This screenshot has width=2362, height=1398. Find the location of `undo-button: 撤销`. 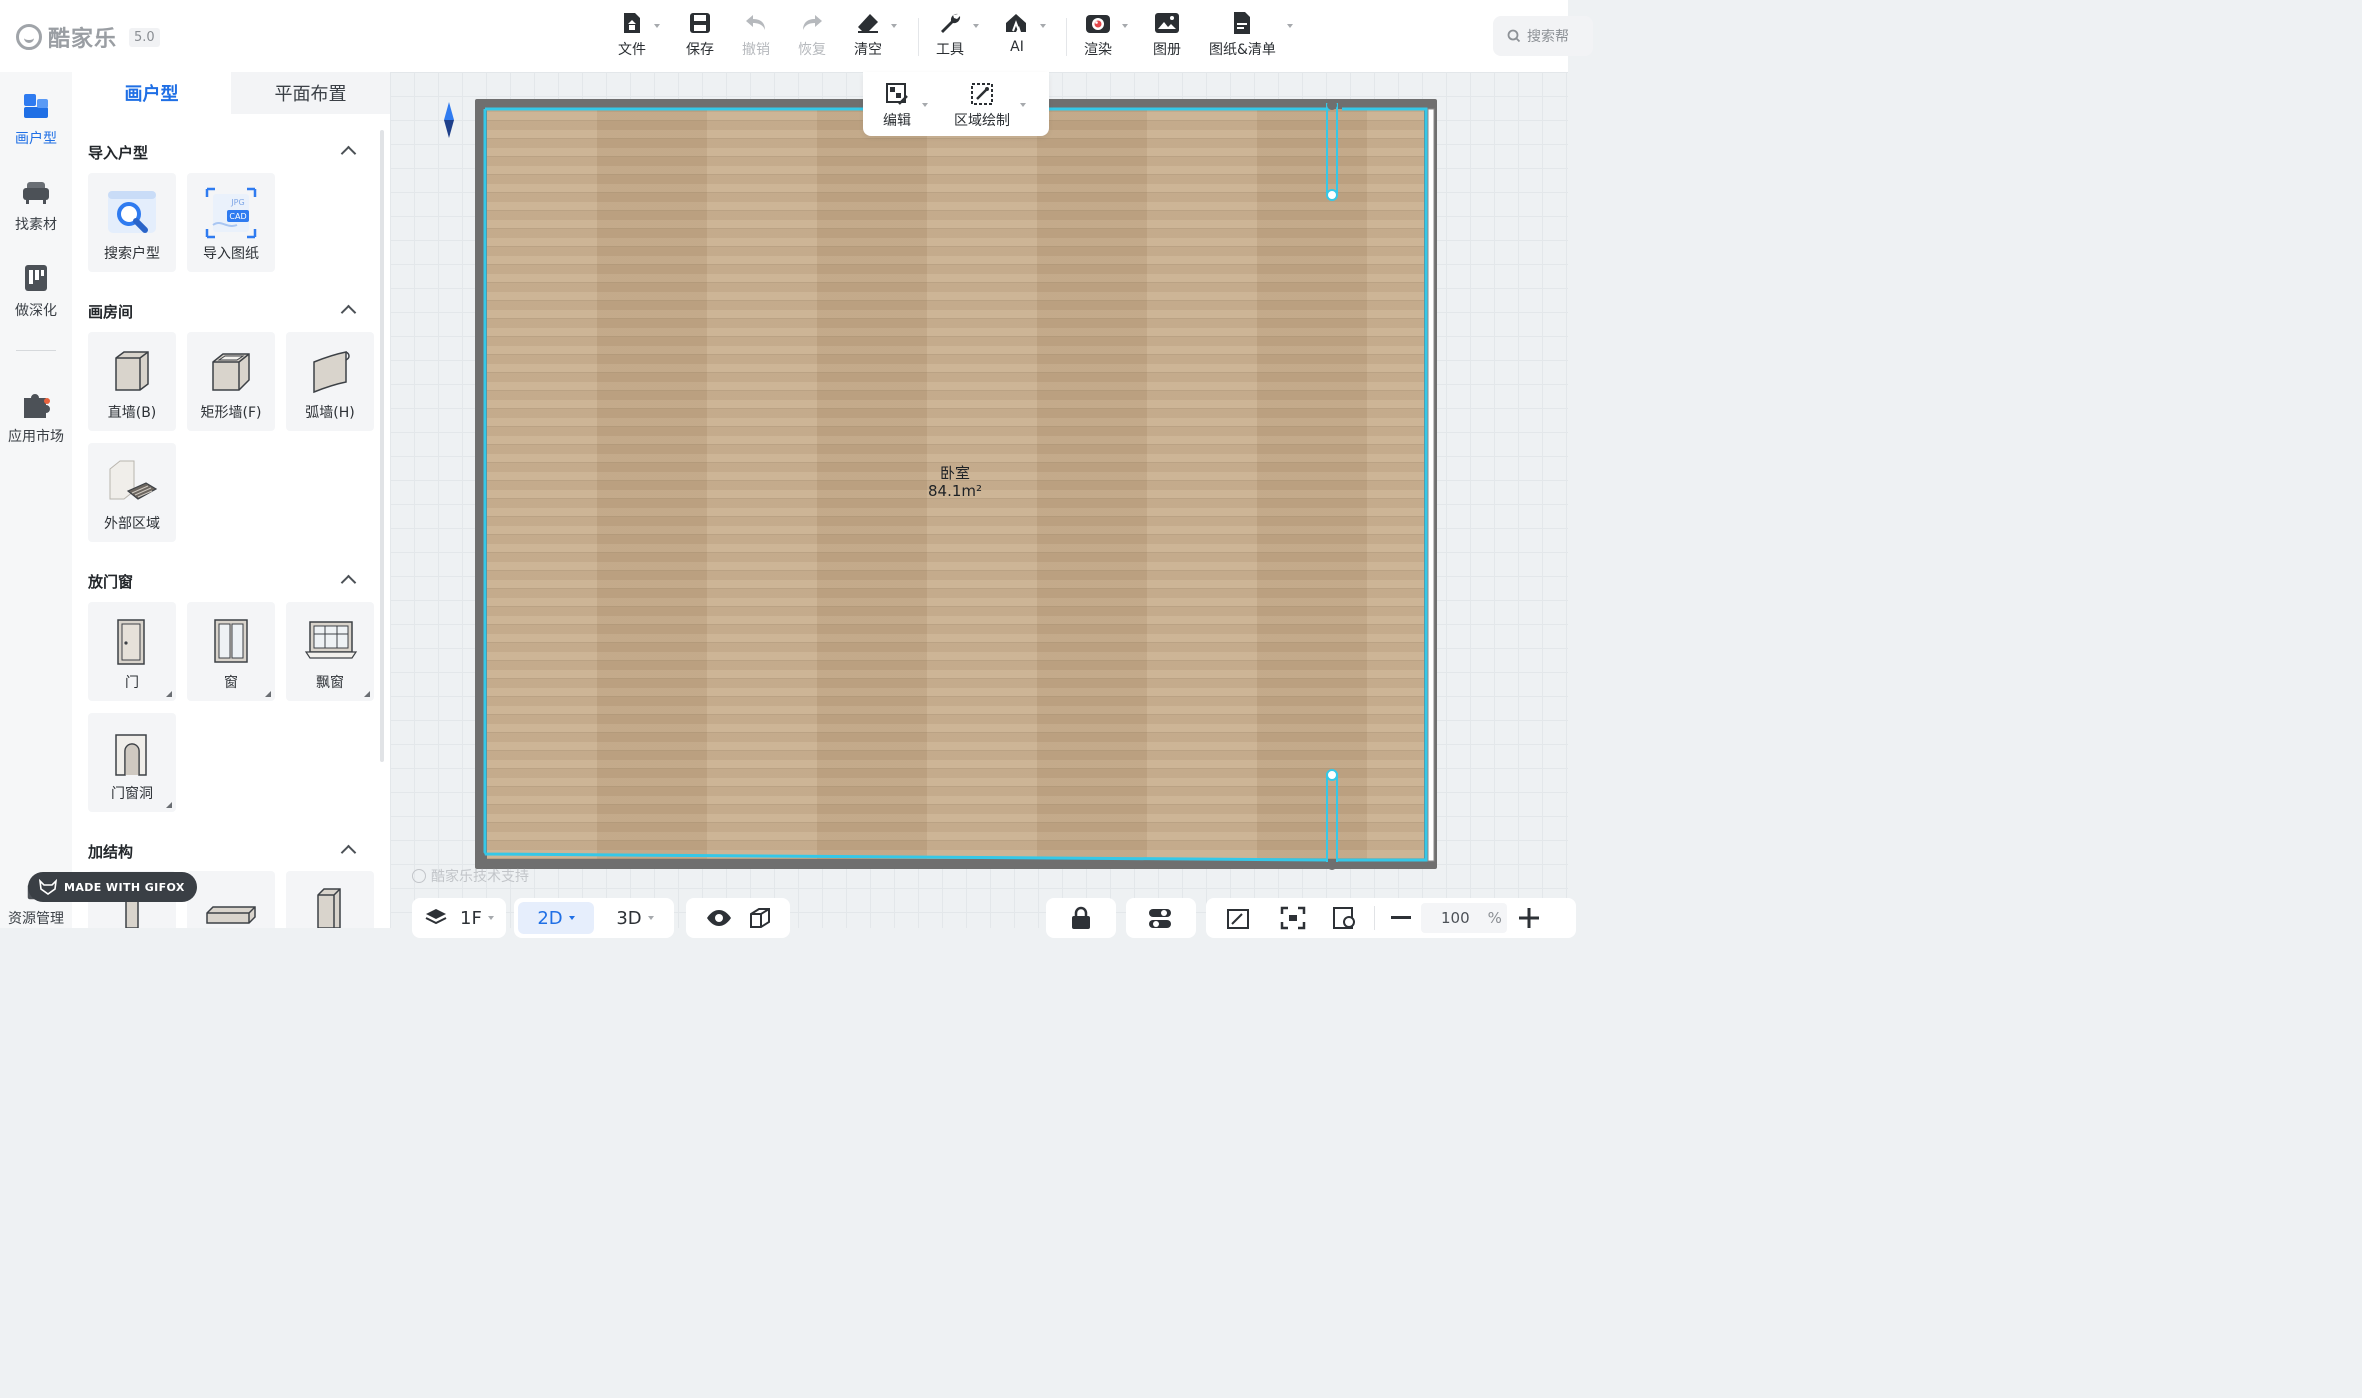

undo-button: 撤销 is located at coordinates (756, 34).